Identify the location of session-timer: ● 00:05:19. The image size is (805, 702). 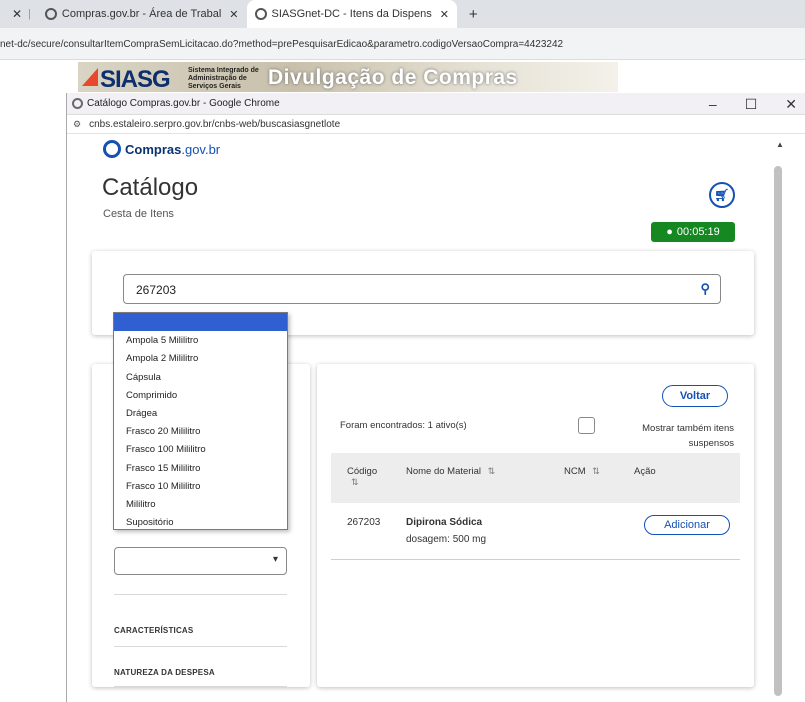
(693, 232).